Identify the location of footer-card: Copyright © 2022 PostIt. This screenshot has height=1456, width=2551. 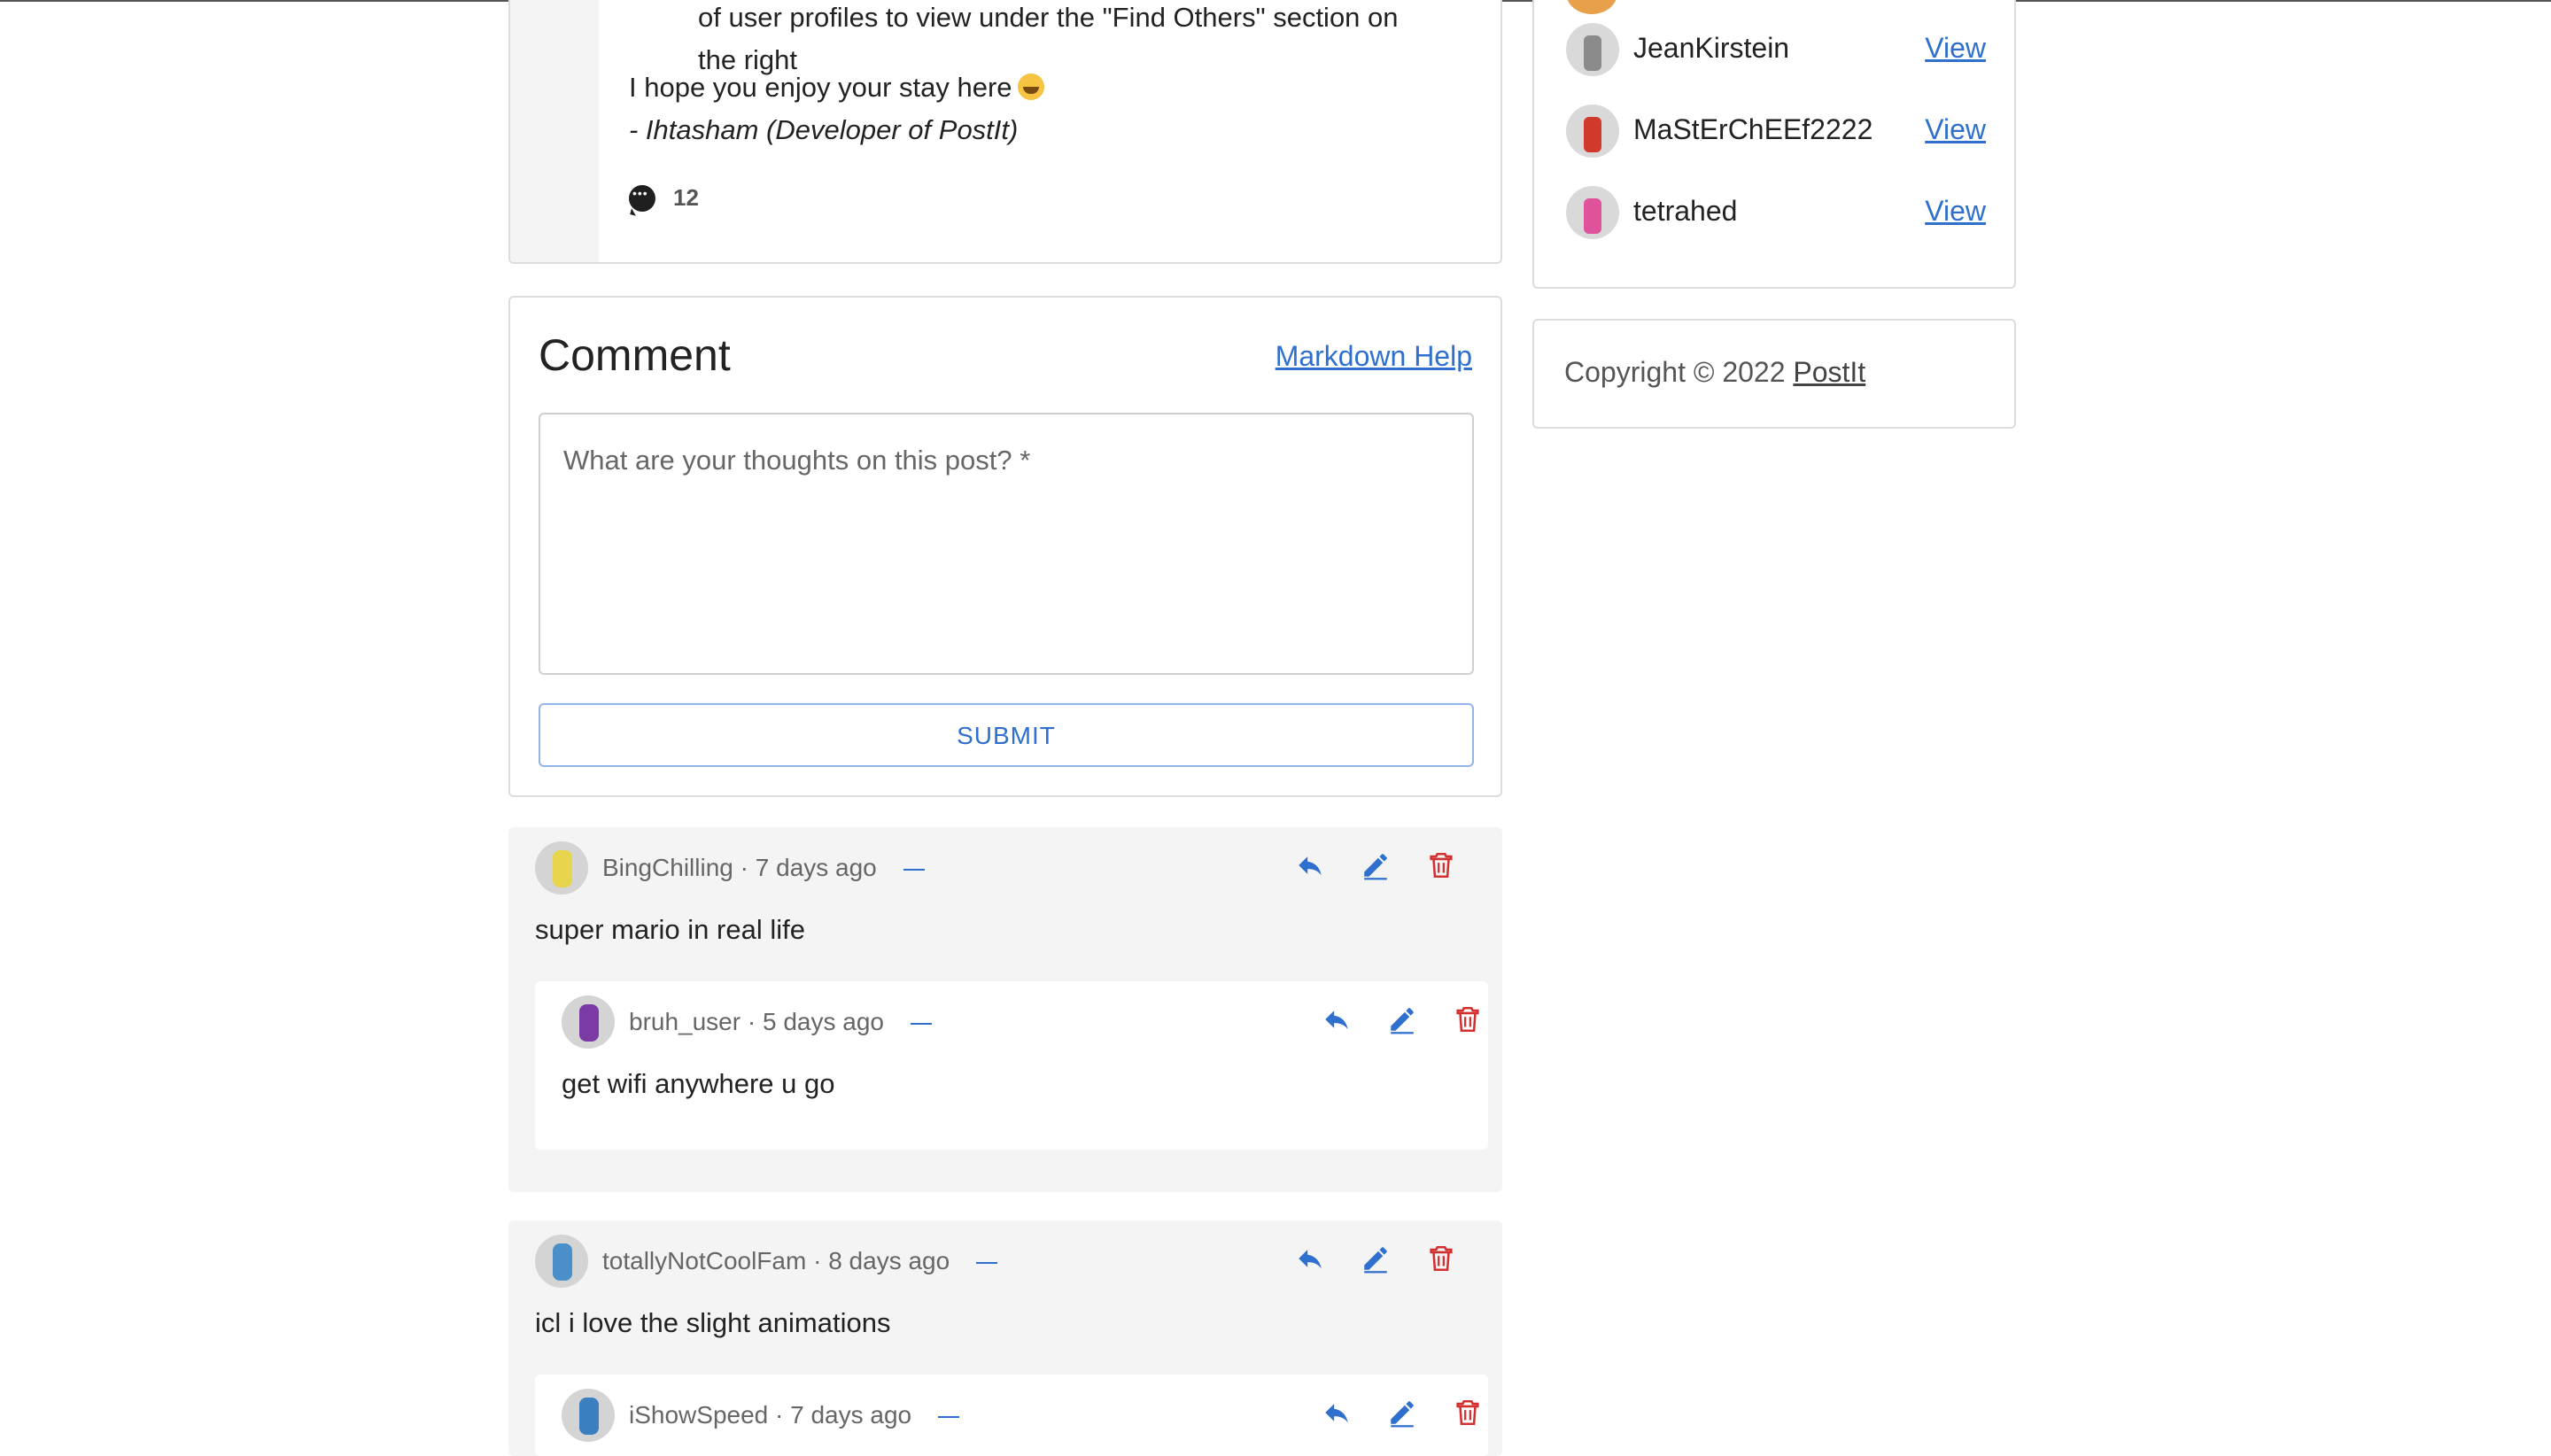
(1774, 374).